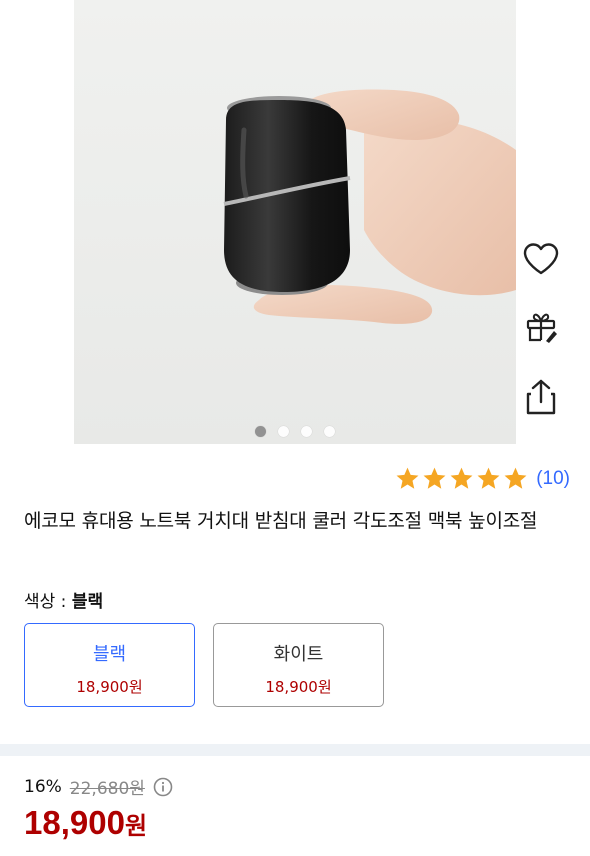 The image size is (590, 856). What do you see at coordinates (298, 654) in the screenshot?
I see `option-name: 화이트` at bounding box center [298, 654].